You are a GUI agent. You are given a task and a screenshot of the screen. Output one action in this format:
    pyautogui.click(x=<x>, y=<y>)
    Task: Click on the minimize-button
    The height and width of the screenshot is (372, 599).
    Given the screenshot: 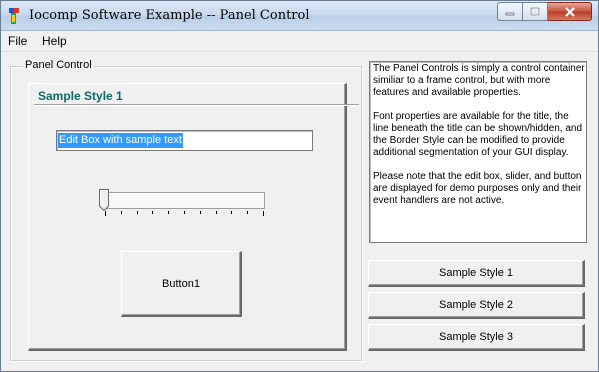 What is the action you would take?
    pyautogui.click(x=510, y=11)
    